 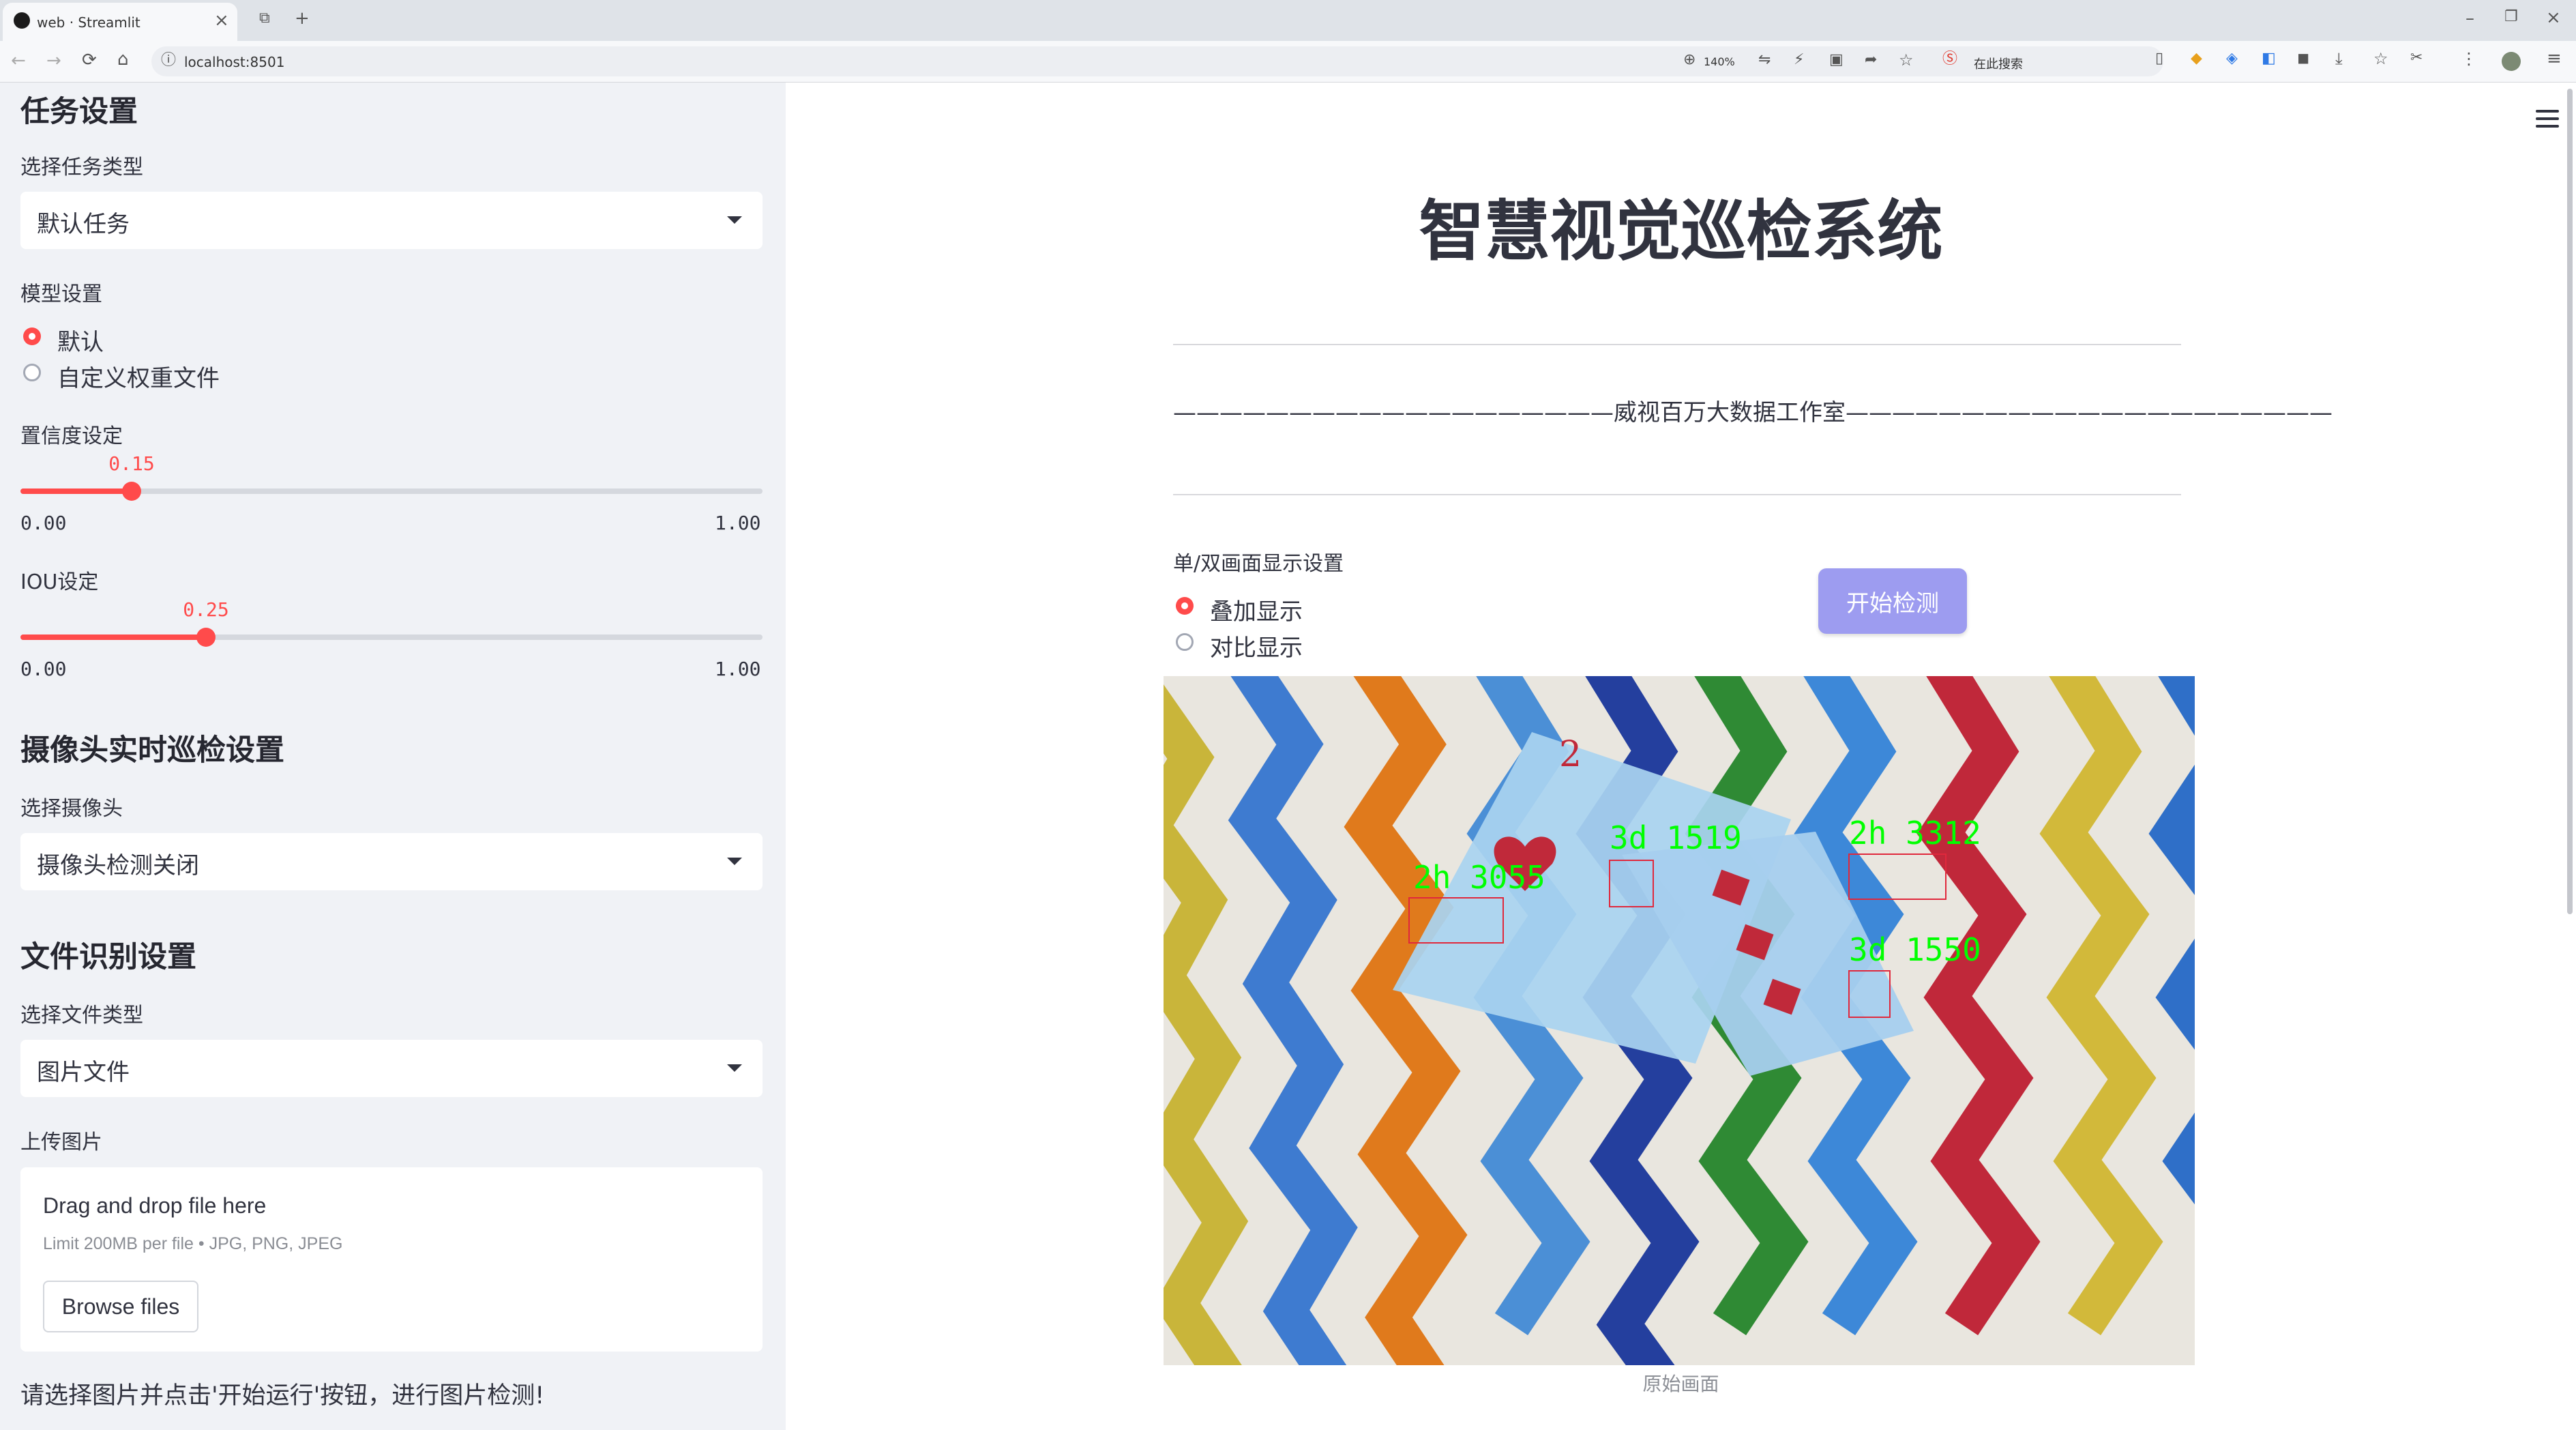 I want to click on detection-score: 1519, so click(x=1704, y=838).